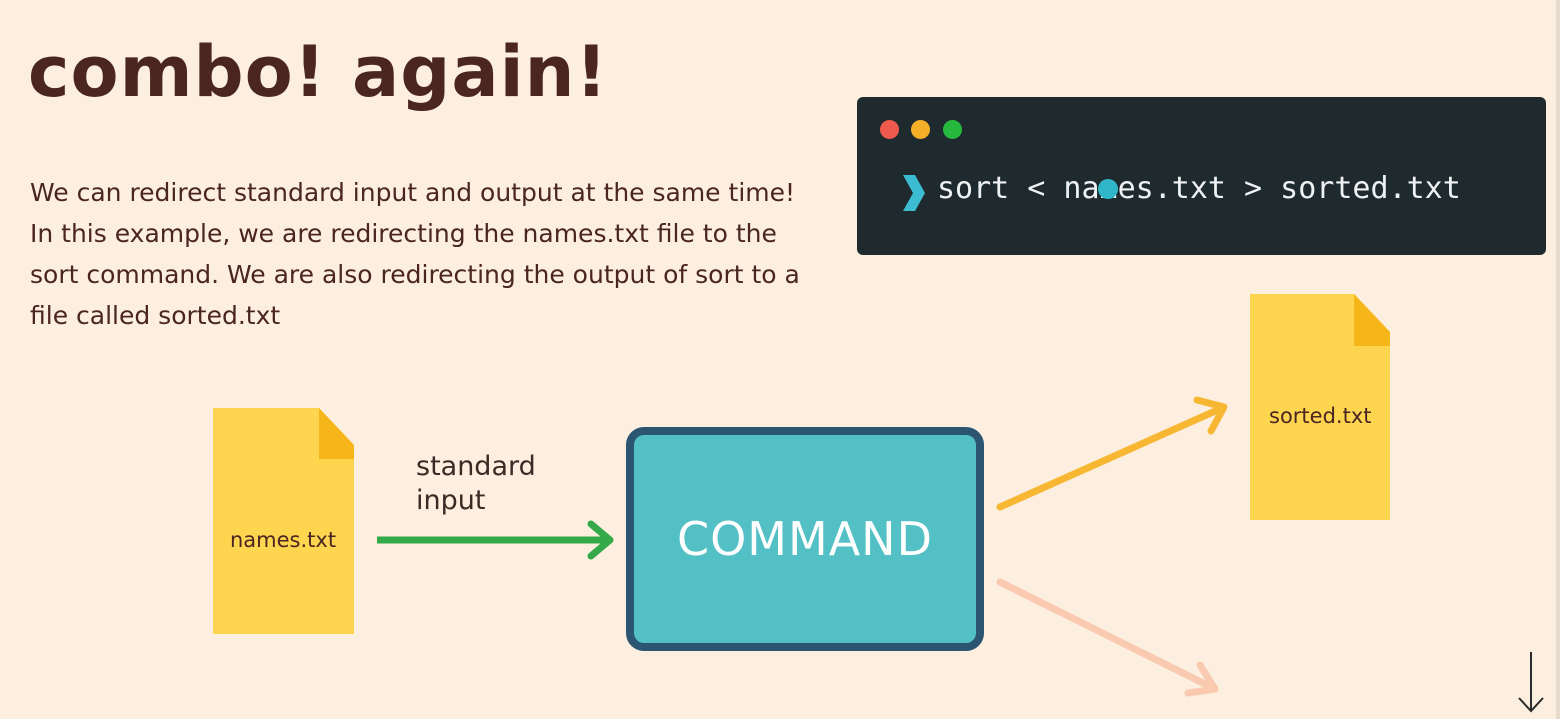  What do you see at coordinates (1112, 453) in the screenshot?
I see `standard-output-arrow` at bounding box center [1112, 453].